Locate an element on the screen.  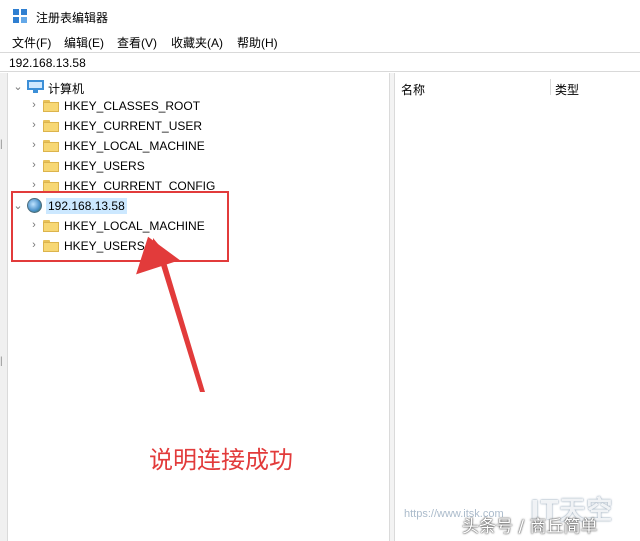
watermark: IT天空 https://www.itsk.com 头条号 / 商丘简单 is located at coordinates (522, 515).